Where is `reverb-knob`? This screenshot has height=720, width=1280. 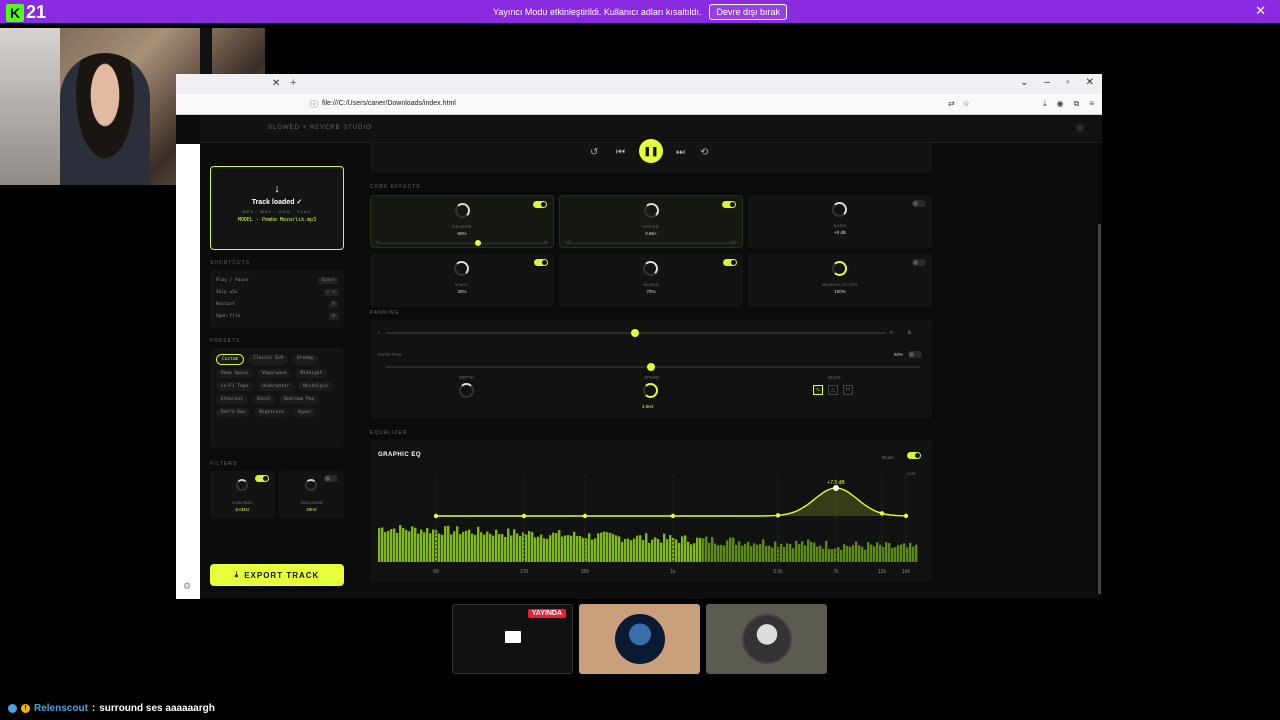 reverb-knob is located at coordinates (462, 210).